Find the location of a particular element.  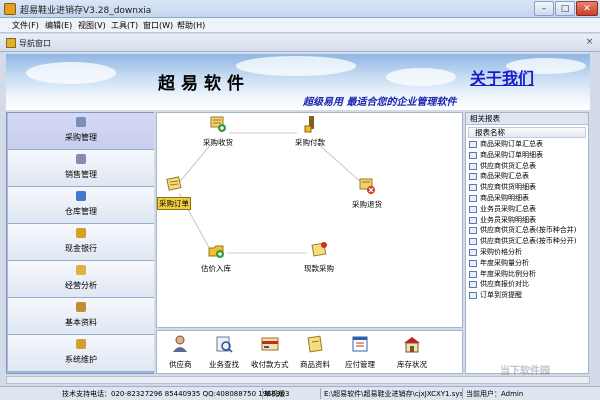

sidebar-item-label: 基本资料 is located at coordinates (81, 322).